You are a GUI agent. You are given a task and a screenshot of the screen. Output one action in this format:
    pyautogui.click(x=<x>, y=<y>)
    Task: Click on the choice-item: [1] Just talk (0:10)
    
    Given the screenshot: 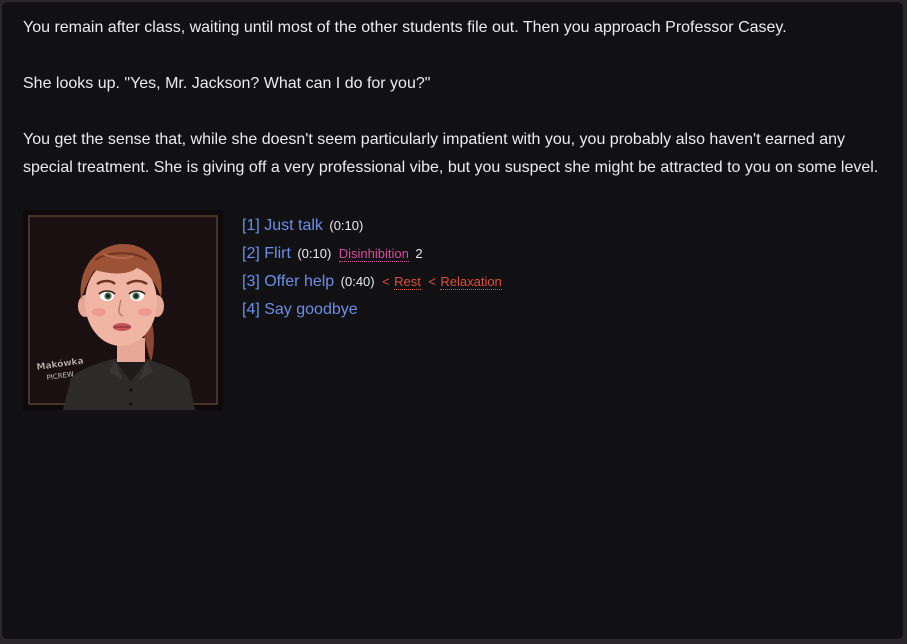 What is the action you would take?
    pyautogui.click(x=372, y=226)
    